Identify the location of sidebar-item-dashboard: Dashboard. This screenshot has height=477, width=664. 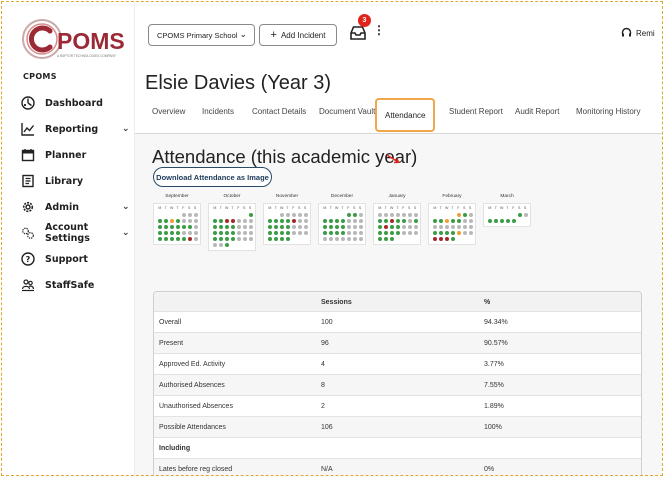
(76, 103).